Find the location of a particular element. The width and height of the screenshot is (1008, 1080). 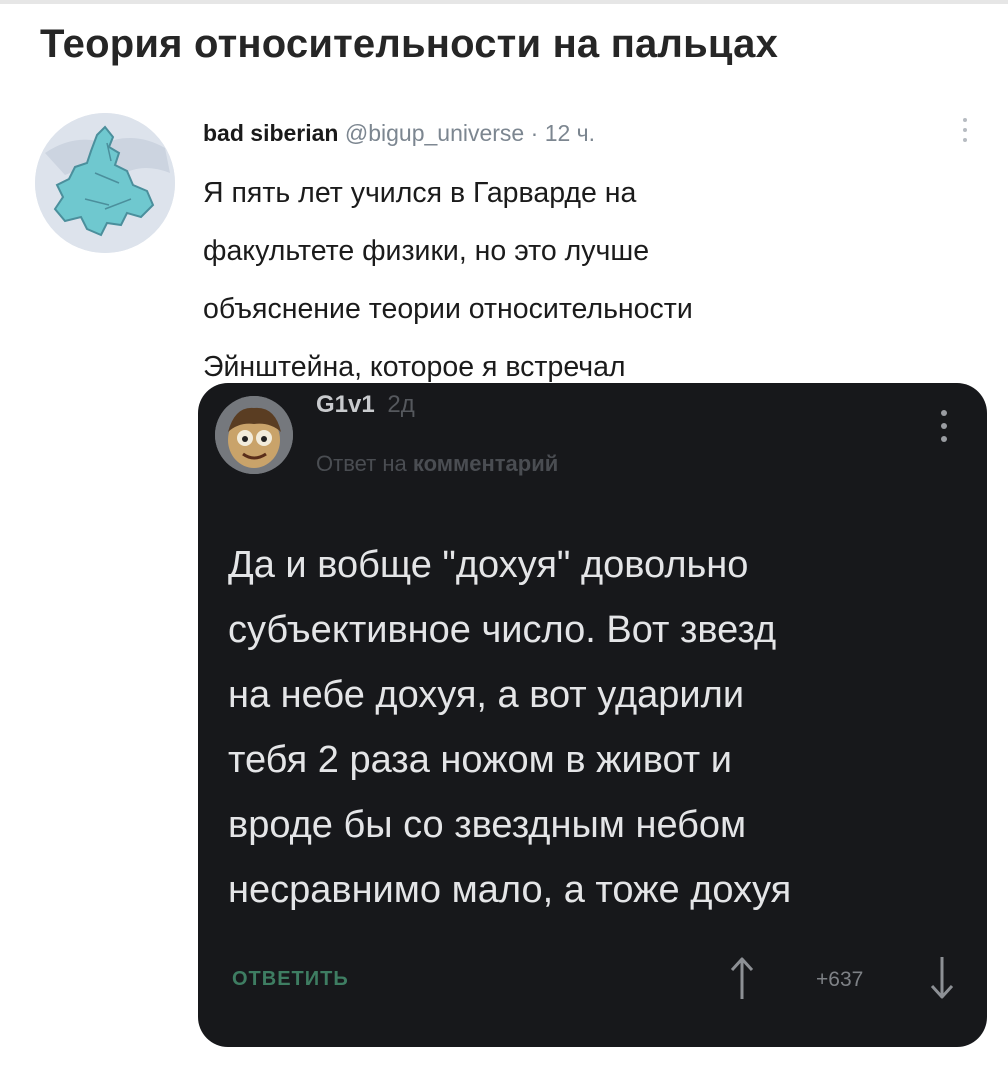

commenter-line: G1v1 2д is located at coordinates (365, 405).